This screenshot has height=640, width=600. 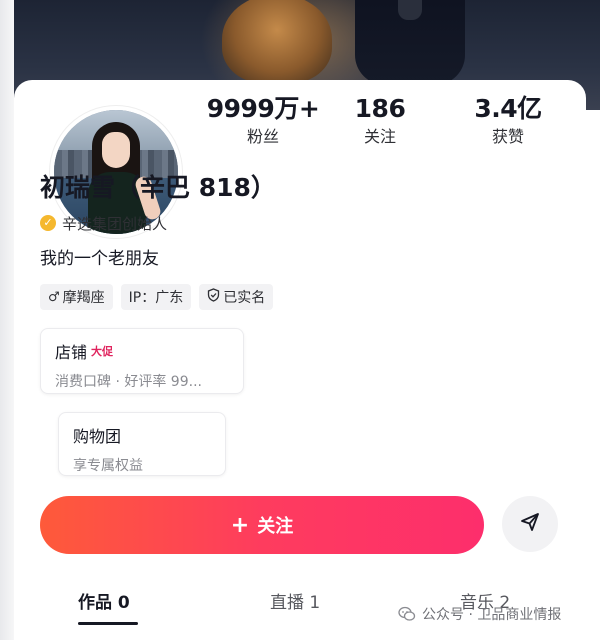 I want to click on tag-zodiac: ♂ 摩羯座, so click(x=76, y=297).